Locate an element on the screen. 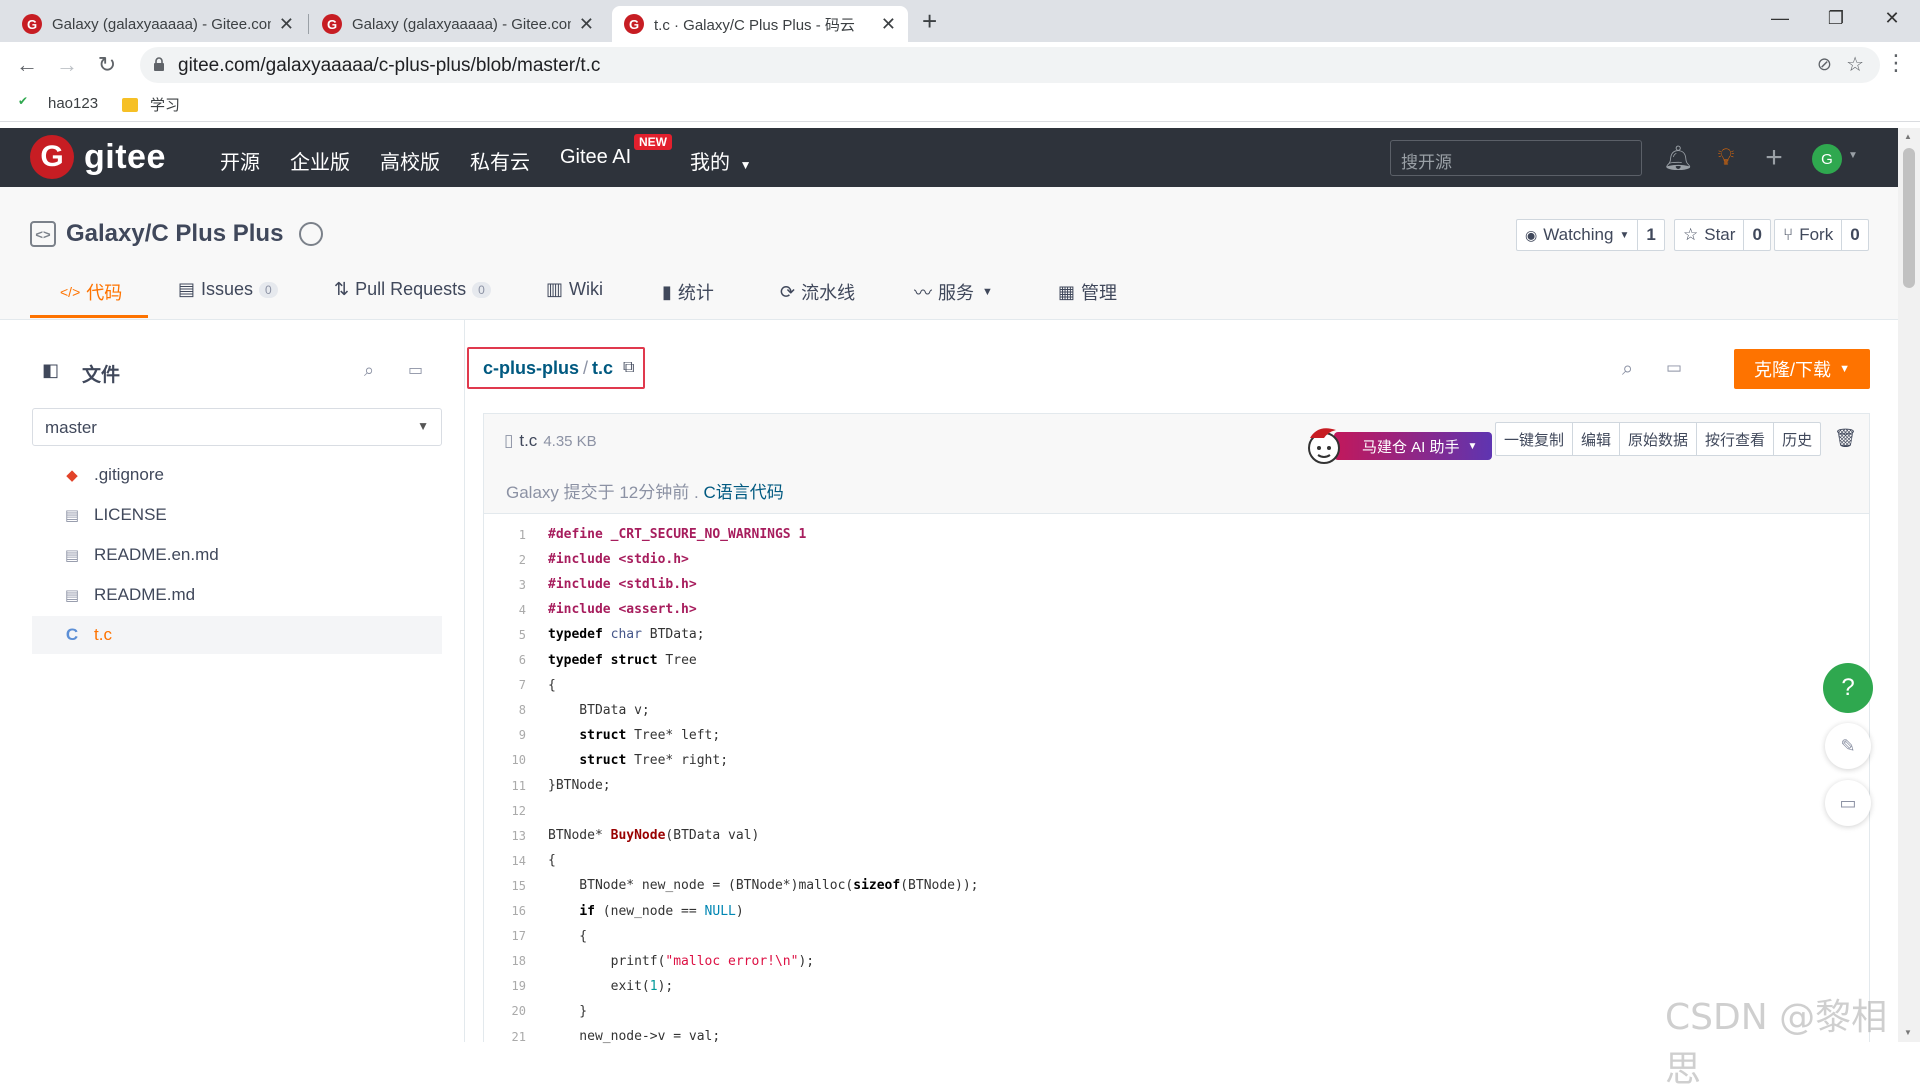  line-number: 12 is located at coordinates (507, 811).